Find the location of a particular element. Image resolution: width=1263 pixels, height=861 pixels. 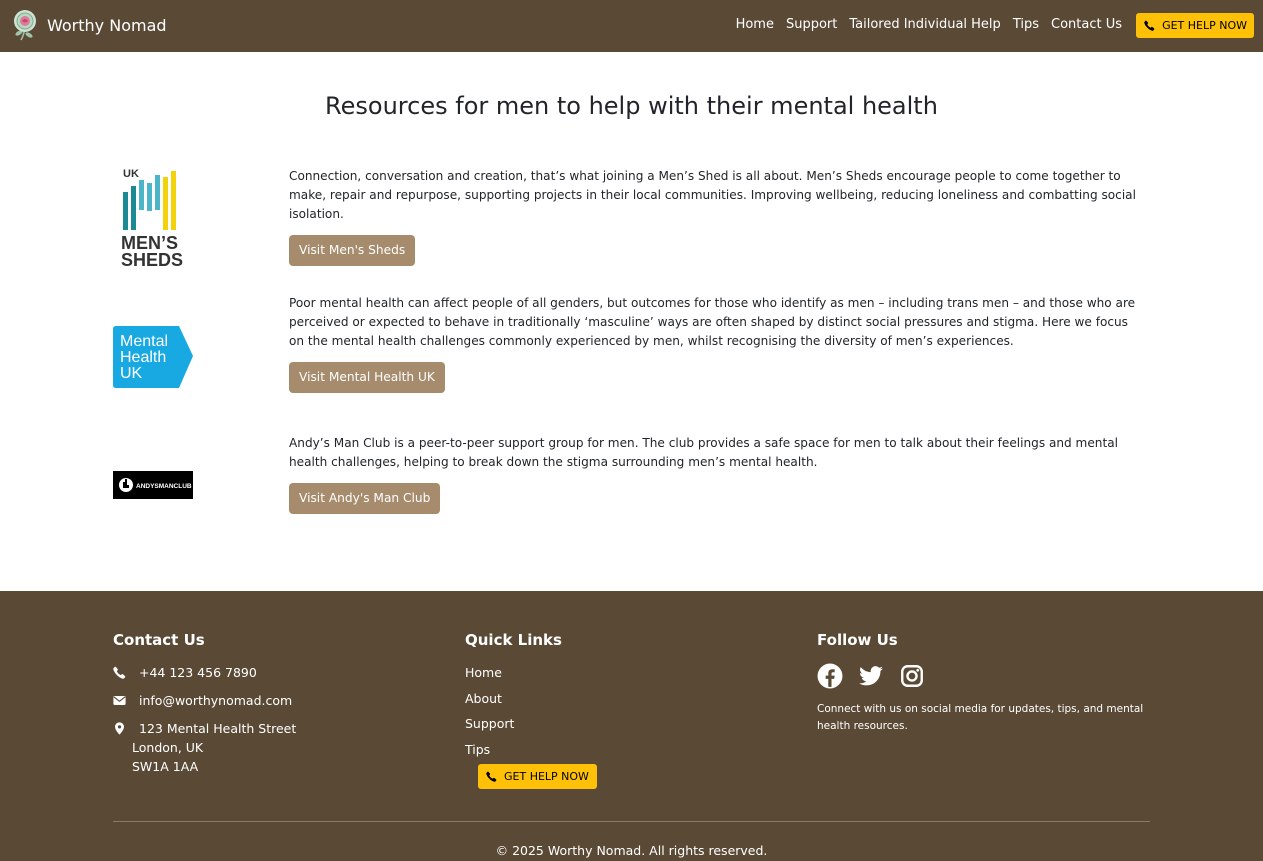

contact-address-line1: 123 Mental Health Street is located at coordinates (218, 728).